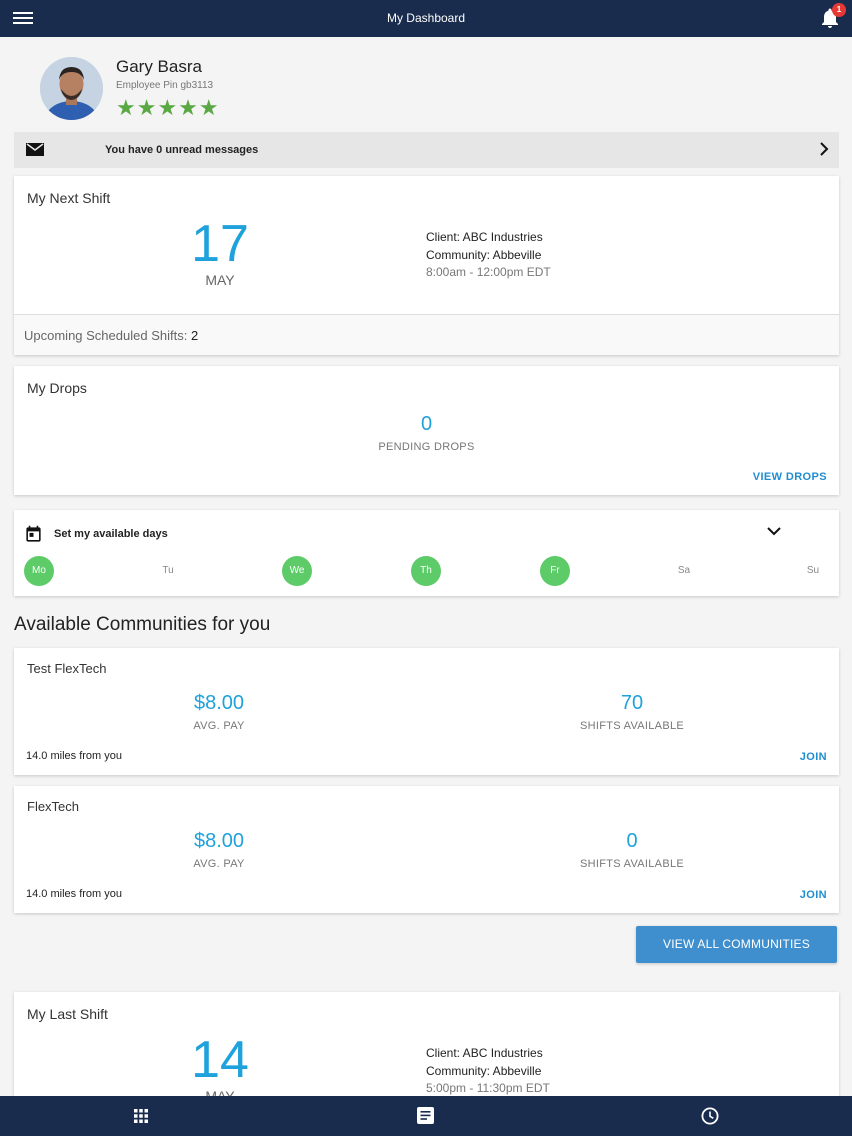  What do you see at coordinates (142, 624) in the screenshot?
I see `communities-heading: Available Communities for you` at bounding box center [142, 624].